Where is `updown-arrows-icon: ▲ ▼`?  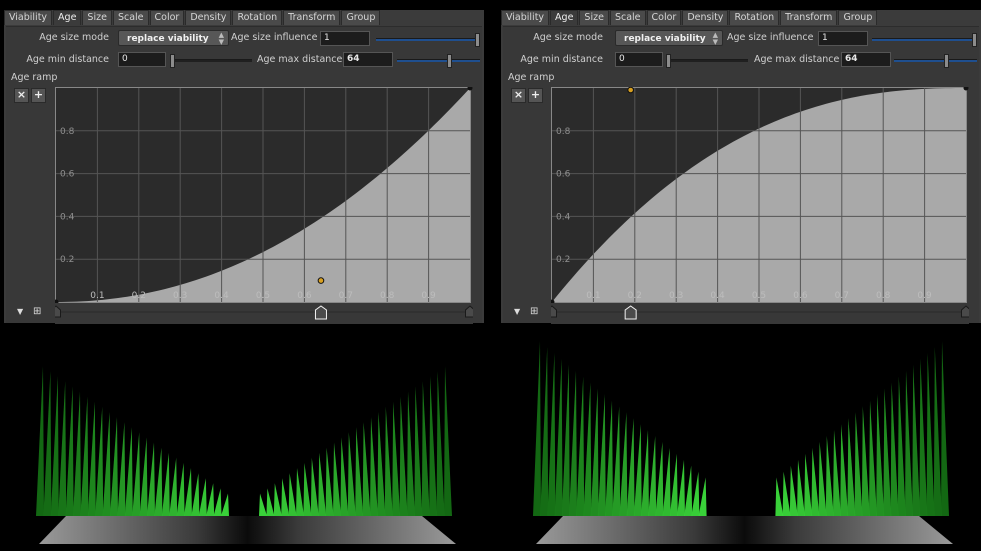 updown-arrows-icon: ▲ ▼ is located at coordinates (715, 38).